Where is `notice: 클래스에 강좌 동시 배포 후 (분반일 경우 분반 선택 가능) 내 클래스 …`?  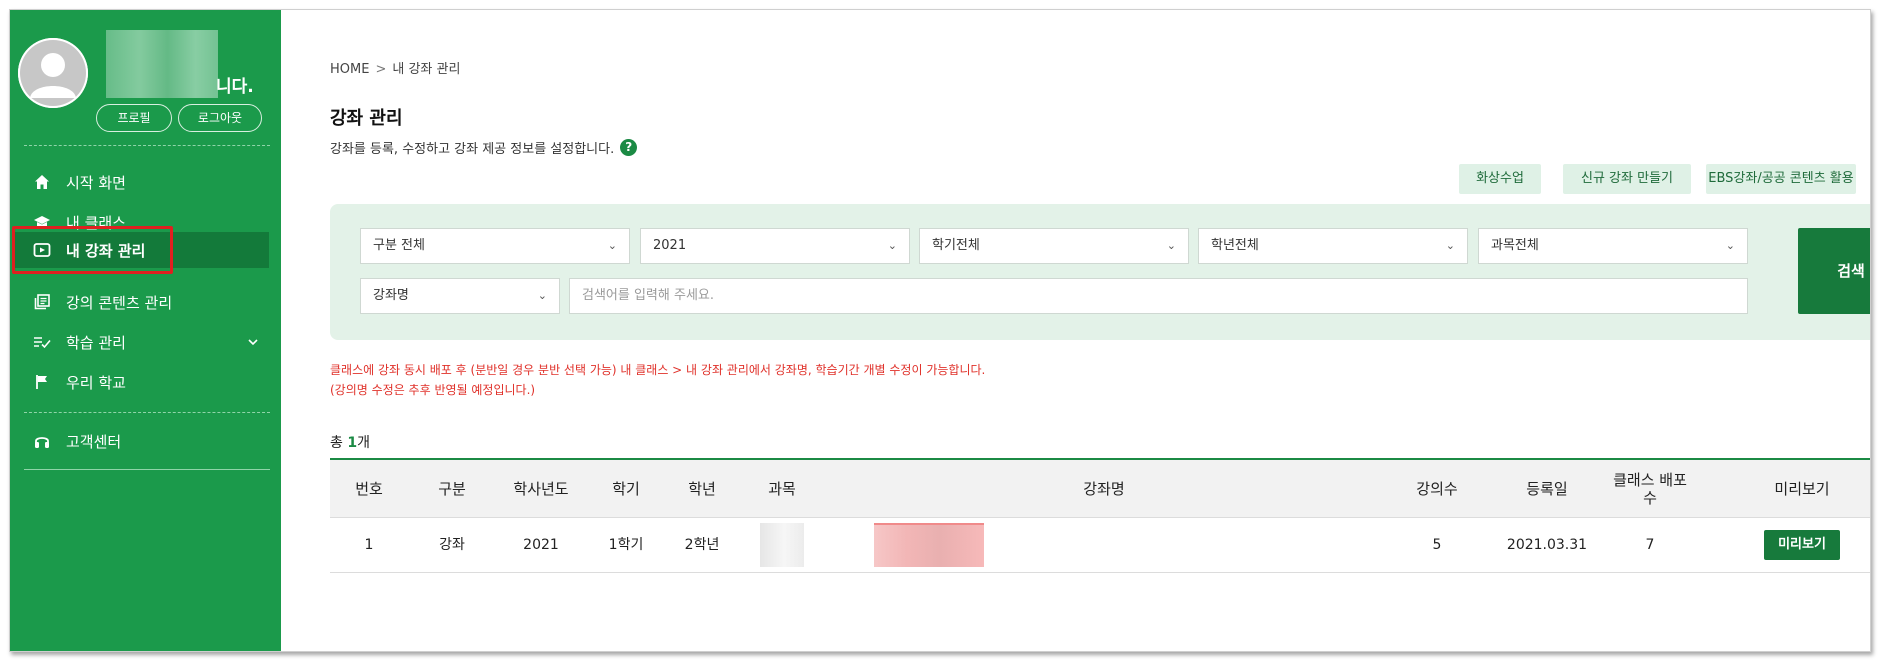 notice: 클래스에 강좌 동시 배포 후 (분반일 경우 분반 선택 가능) 내 클래스 … is located at coordinates (657, 380).